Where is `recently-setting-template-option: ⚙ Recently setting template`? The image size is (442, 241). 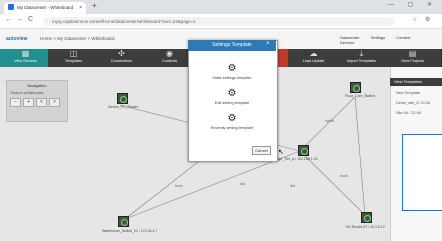
recently-setting-template-option: ⚙ Recently setting template is located at coordinates (232, 122).